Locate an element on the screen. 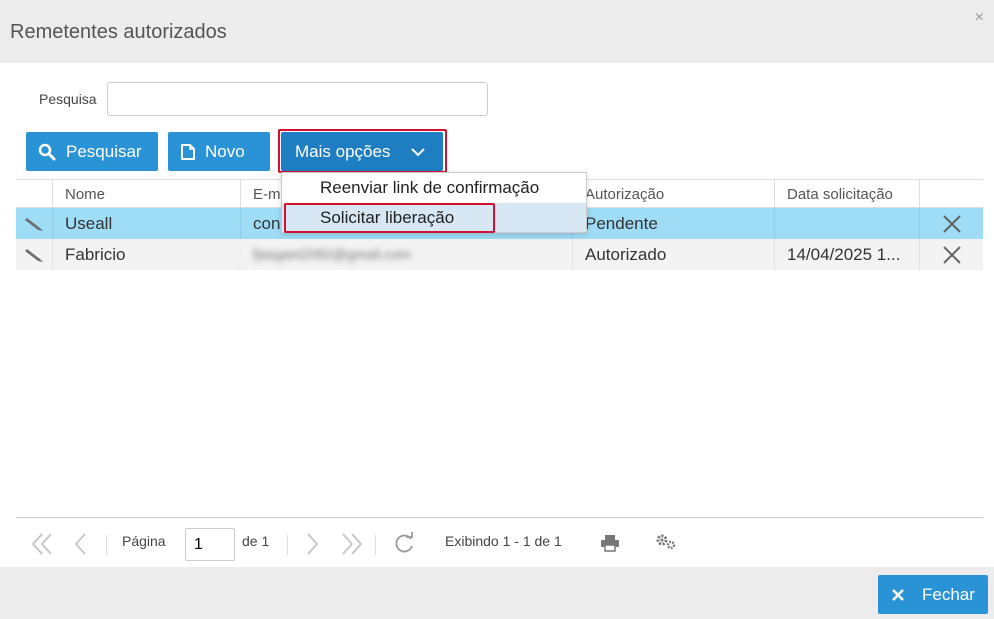 Image resolution: width=994 pixels, height=619 pixels. document-icon is located at coordinates (188, 151).